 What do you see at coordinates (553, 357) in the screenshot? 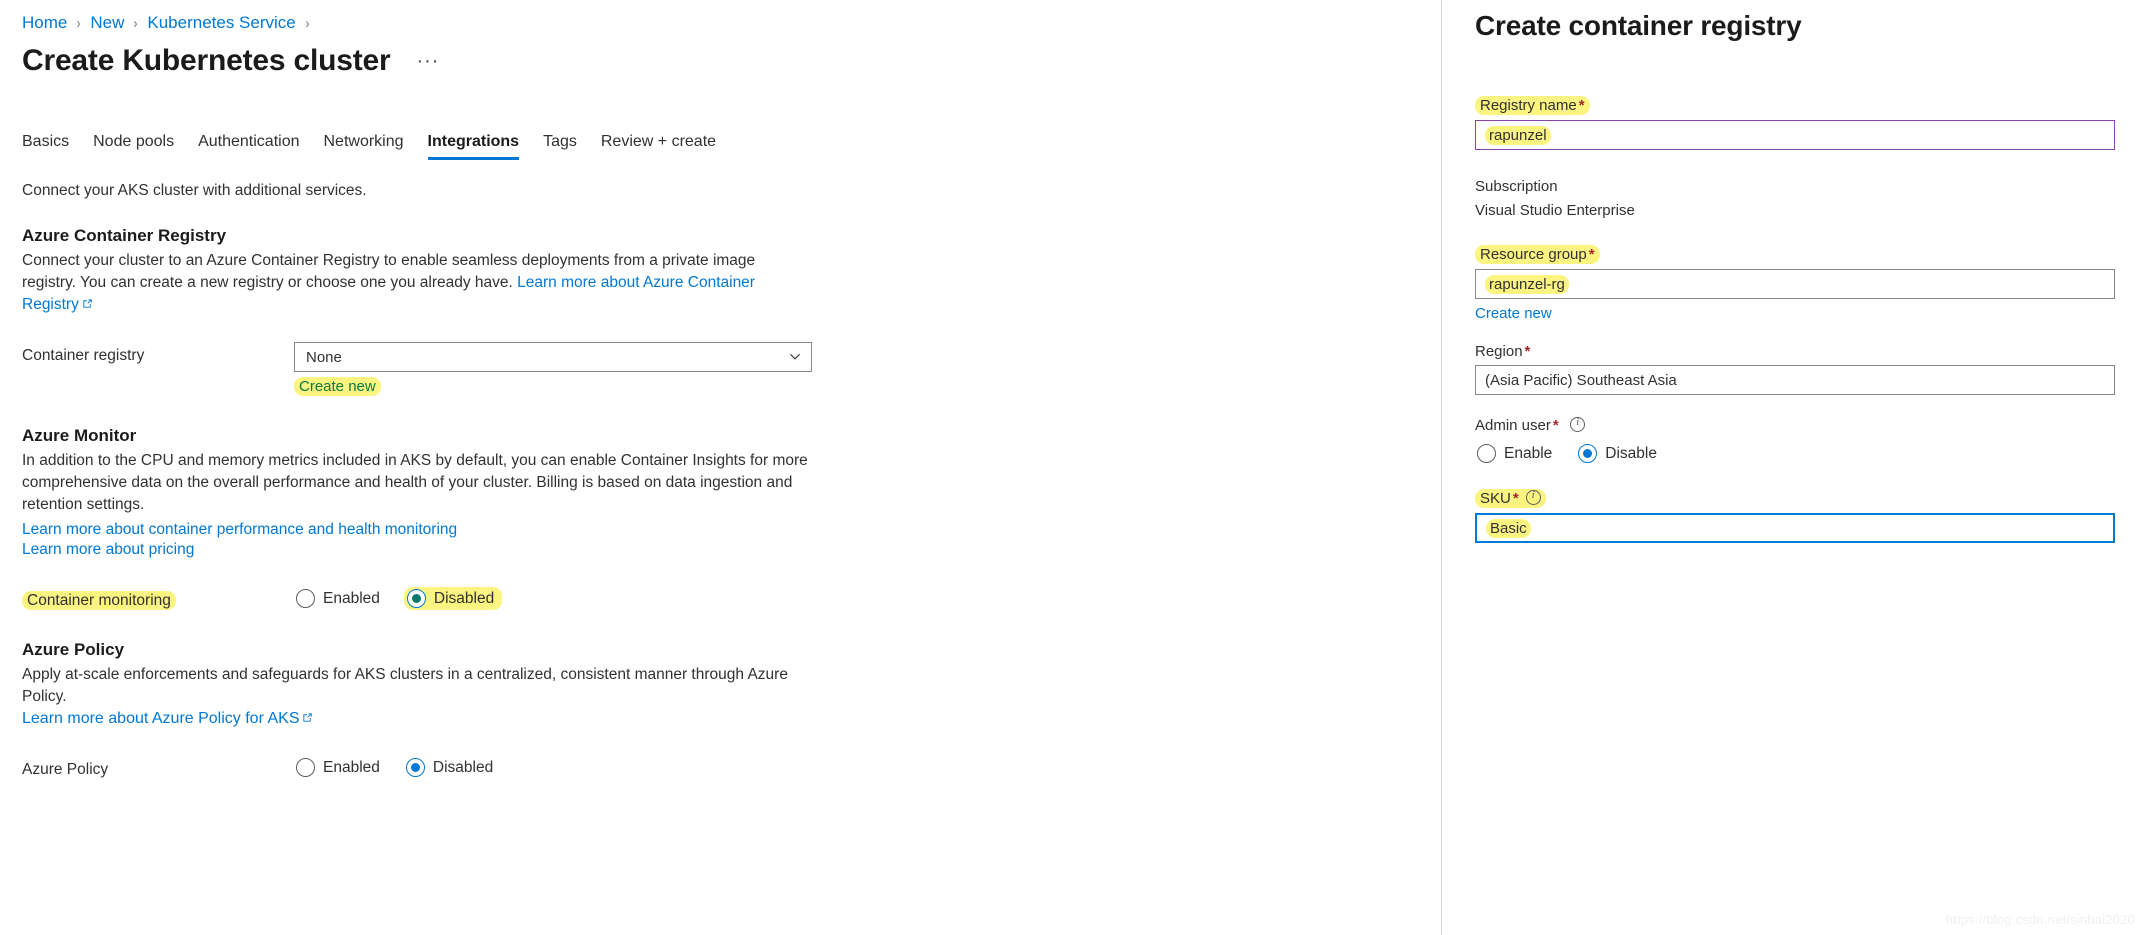
I see `container-registry-select: None` at bounding box center [553, 357].